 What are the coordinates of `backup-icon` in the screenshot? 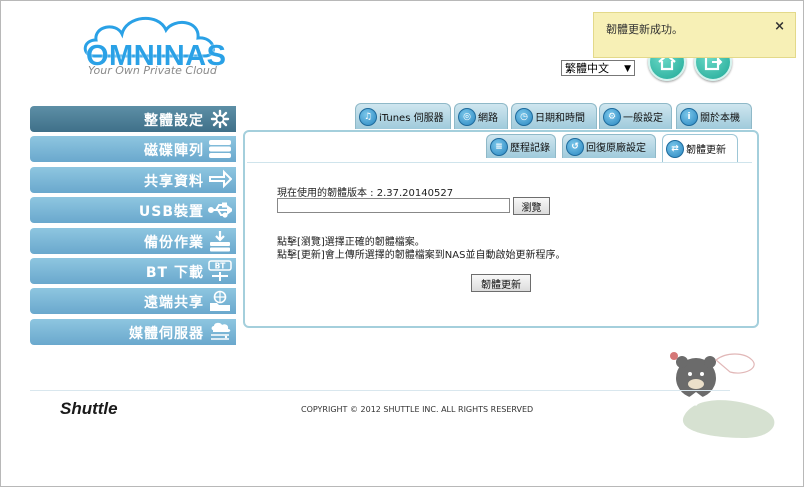 It's located at (220, 241).